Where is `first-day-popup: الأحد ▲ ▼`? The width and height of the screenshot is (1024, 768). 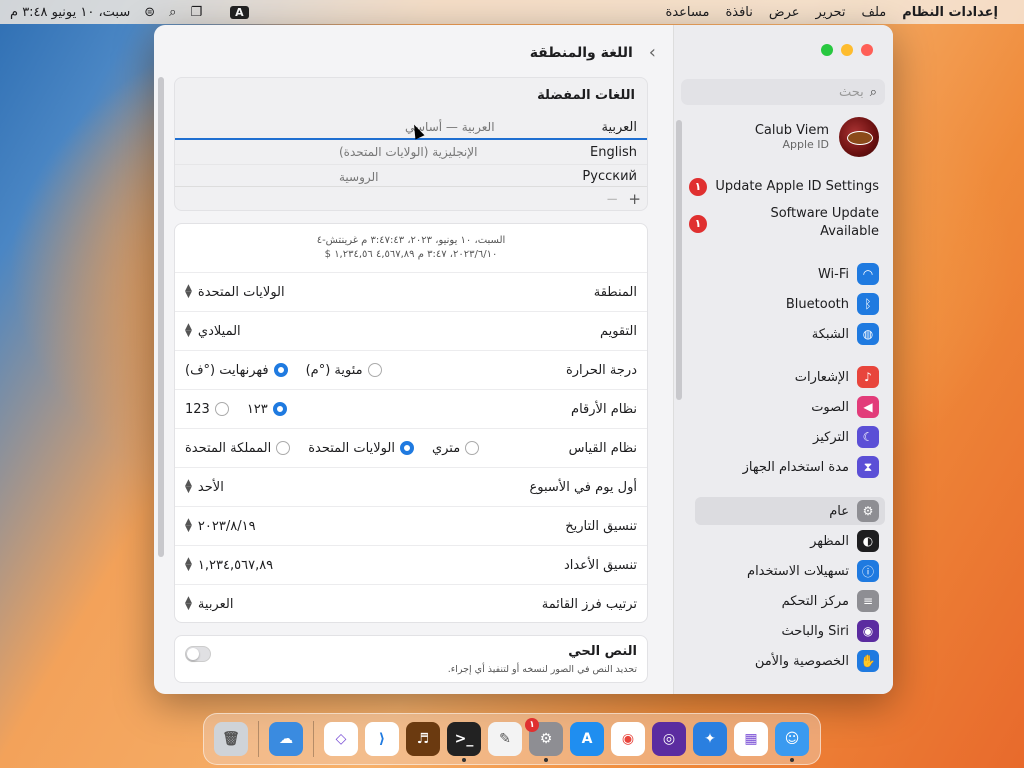 first-day-popup: الأحد ▲ ▼ is located at coordinates (204, 486).